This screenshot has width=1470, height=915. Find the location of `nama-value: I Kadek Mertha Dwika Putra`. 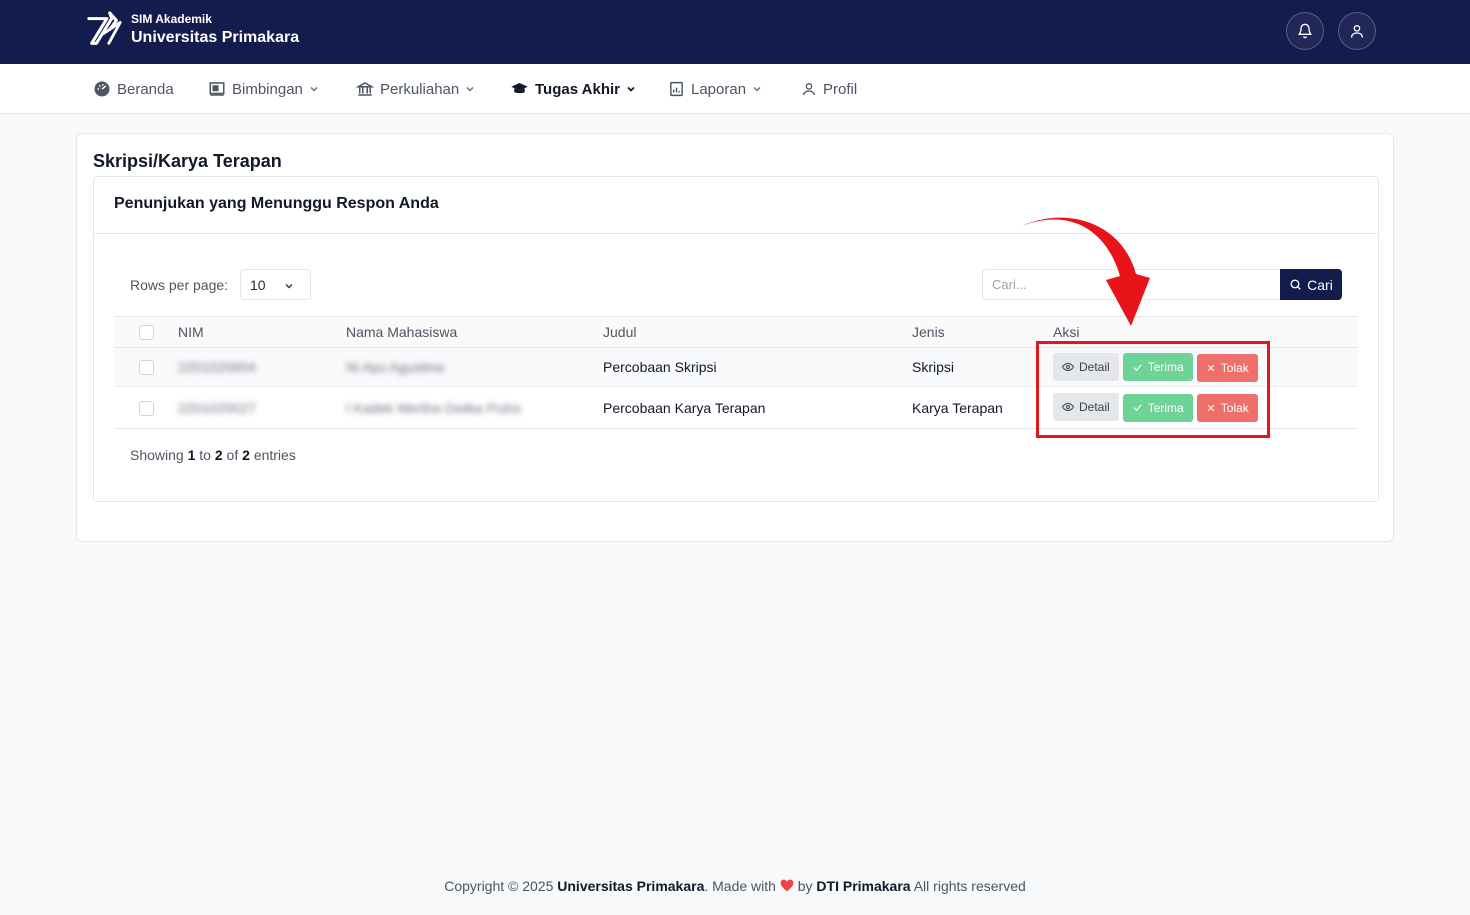

nama-value: I Kadek Mertha Dwika Putra is located at coordinates (433, 407).